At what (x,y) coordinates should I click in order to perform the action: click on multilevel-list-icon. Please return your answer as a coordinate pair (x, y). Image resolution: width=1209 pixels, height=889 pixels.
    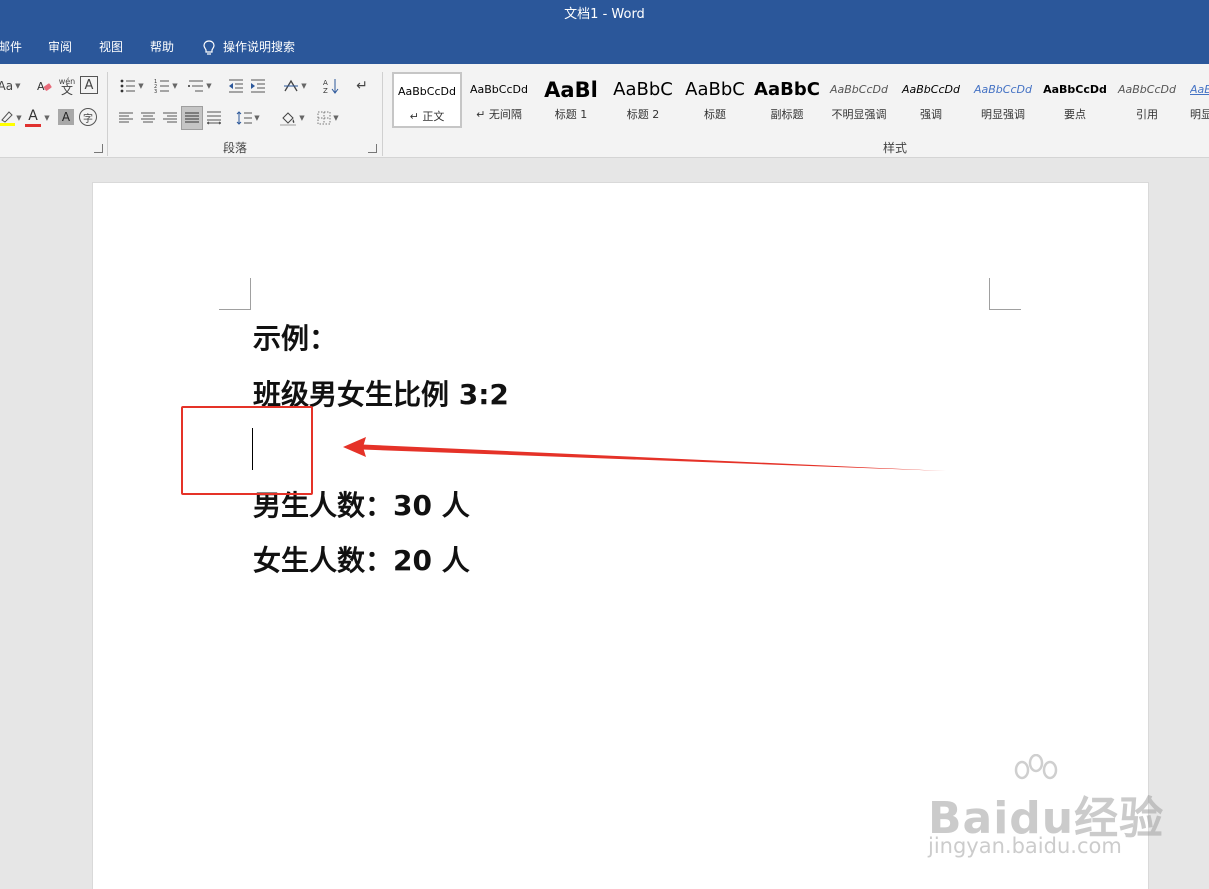
    Looking at the image, I should click on (196, 86).